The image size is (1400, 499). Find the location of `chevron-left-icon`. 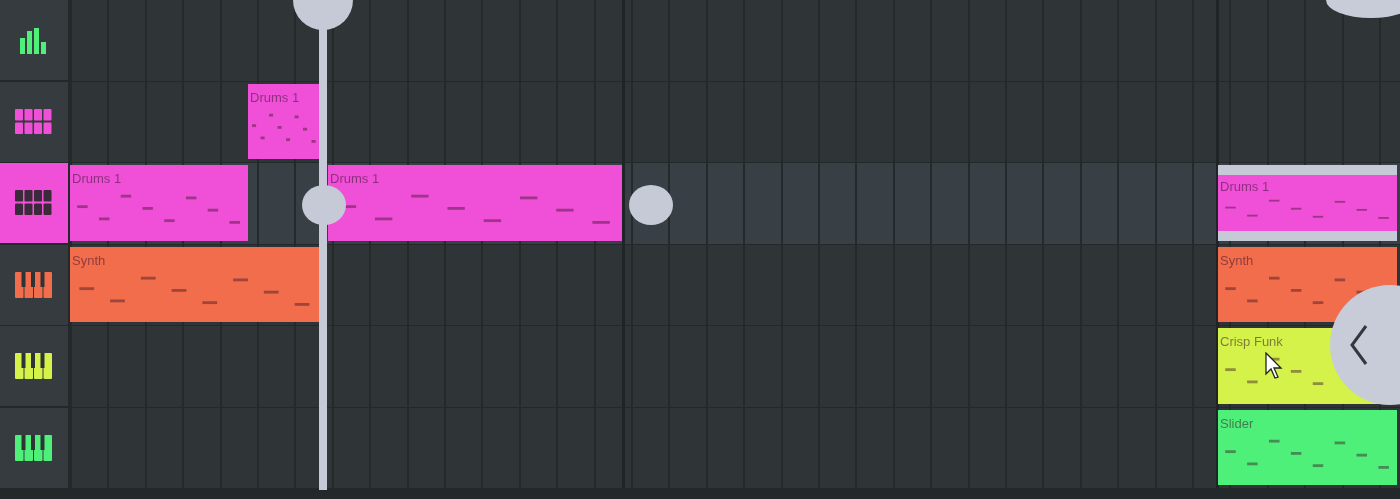

chevron-left-icon is located at coordinates (1359, 345).